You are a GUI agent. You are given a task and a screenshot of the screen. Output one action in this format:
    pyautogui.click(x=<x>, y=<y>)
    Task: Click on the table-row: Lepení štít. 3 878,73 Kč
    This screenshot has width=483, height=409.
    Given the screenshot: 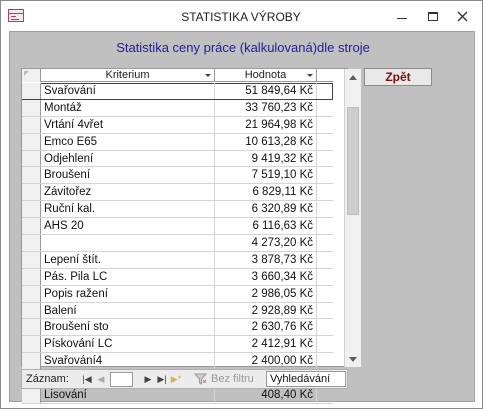 What is the action you would take?
    pyautogui.click(x=177, y=260)
    